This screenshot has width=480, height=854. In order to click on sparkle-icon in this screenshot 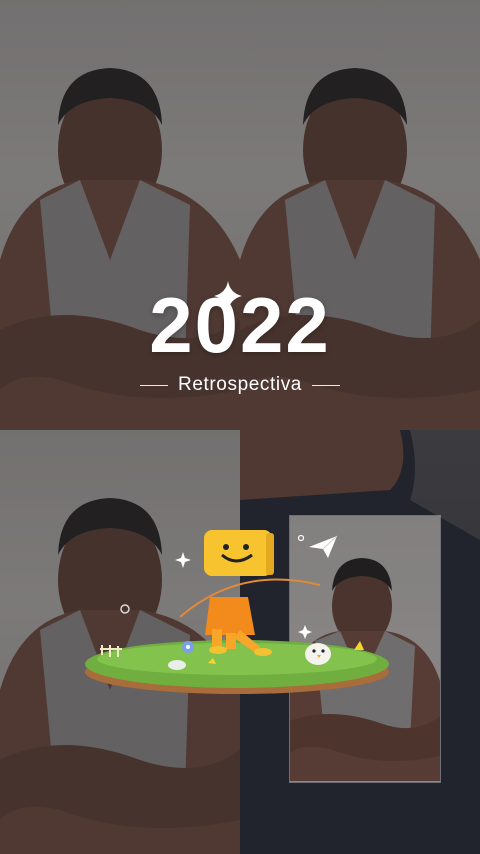, I will do `click(228, 296)`.